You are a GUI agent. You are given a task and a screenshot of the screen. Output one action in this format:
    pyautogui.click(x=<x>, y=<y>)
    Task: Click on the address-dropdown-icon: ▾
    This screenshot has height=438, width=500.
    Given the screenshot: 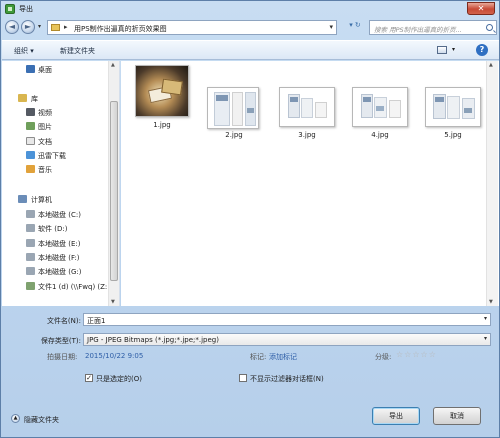 What is the action you would take?
    pyautogui.click(x=331, y=27)
    